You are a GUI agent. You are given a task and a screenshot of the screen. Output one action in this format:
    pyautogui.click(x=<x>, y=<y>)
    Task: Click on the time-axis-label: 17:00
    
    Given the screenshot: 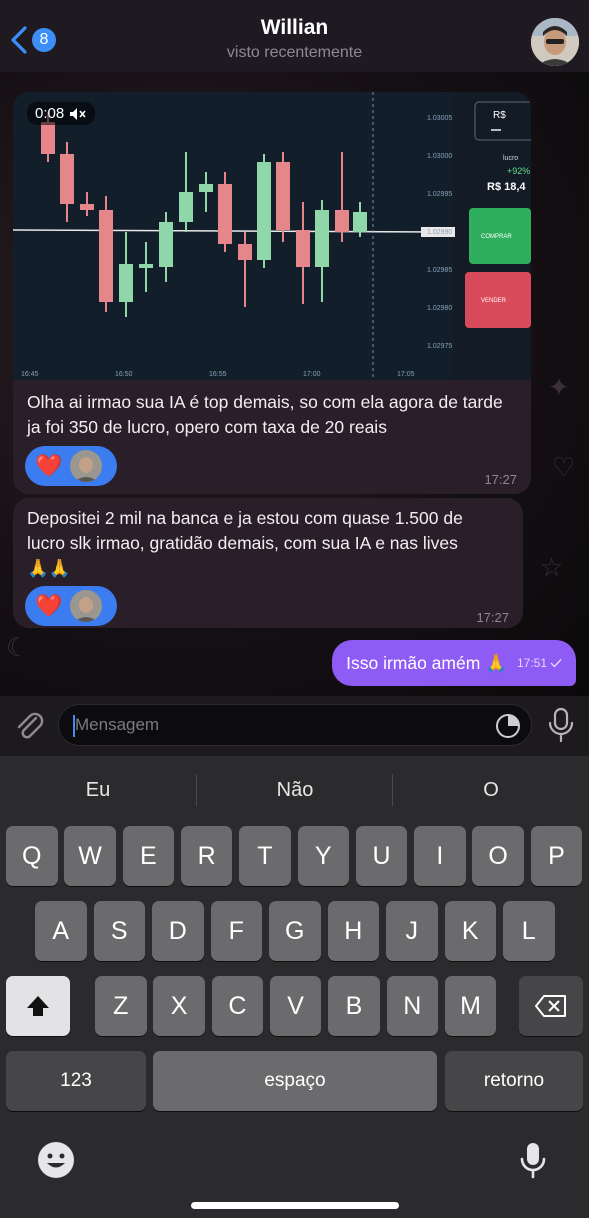 What is the action you would take?
    pyautogui.click(x=312, y=374)
    